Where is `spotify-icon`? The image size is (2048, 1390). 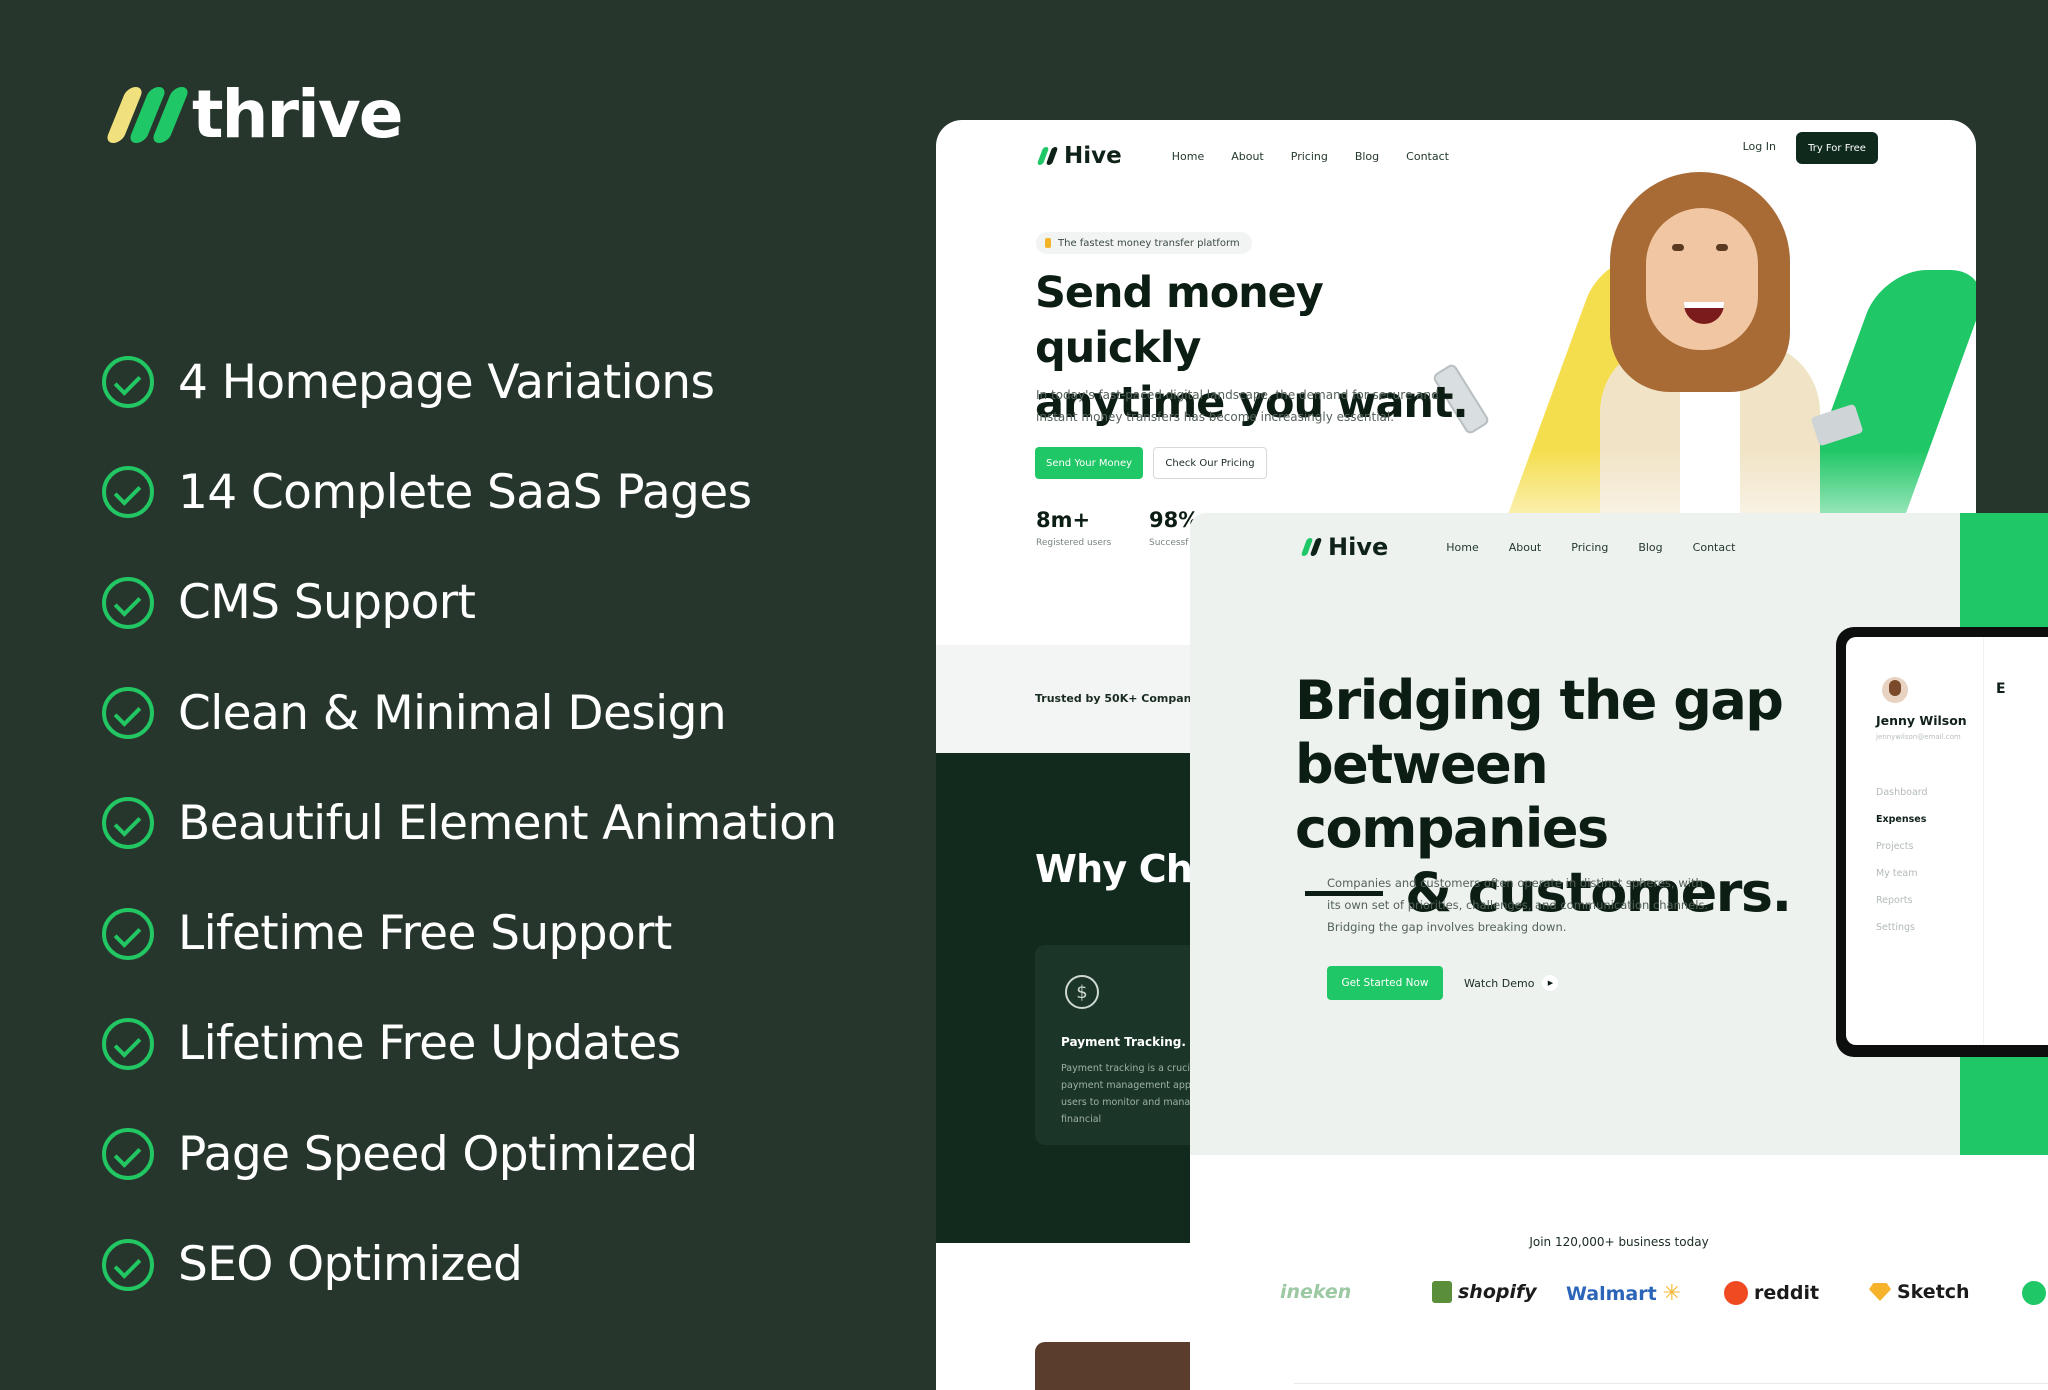 spotify-icon is located at coordinates (2034, 1293).